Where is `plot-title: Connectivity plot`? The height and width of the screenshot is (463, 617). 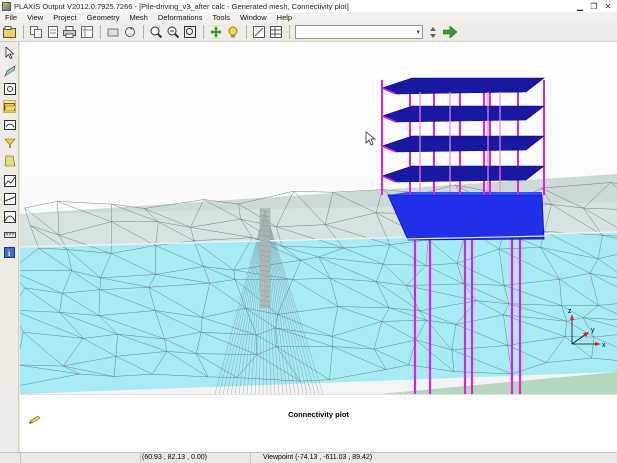
plot-title: Connectivity plot is located at coordinates (318, 414).